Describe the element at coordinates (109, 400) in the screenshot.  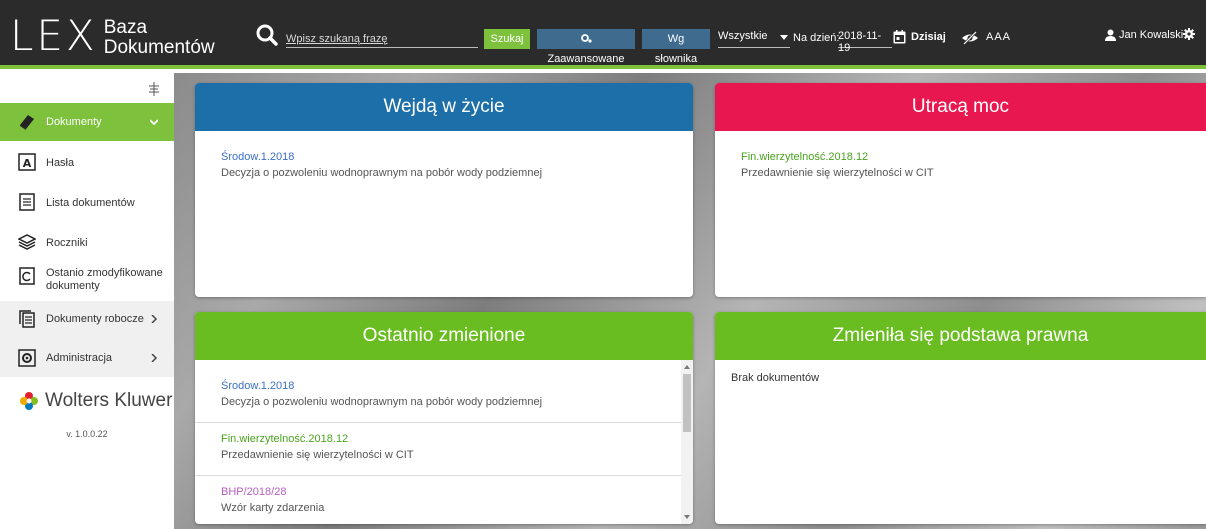
I see `brand-name: Wolters Kluwer` at that location.